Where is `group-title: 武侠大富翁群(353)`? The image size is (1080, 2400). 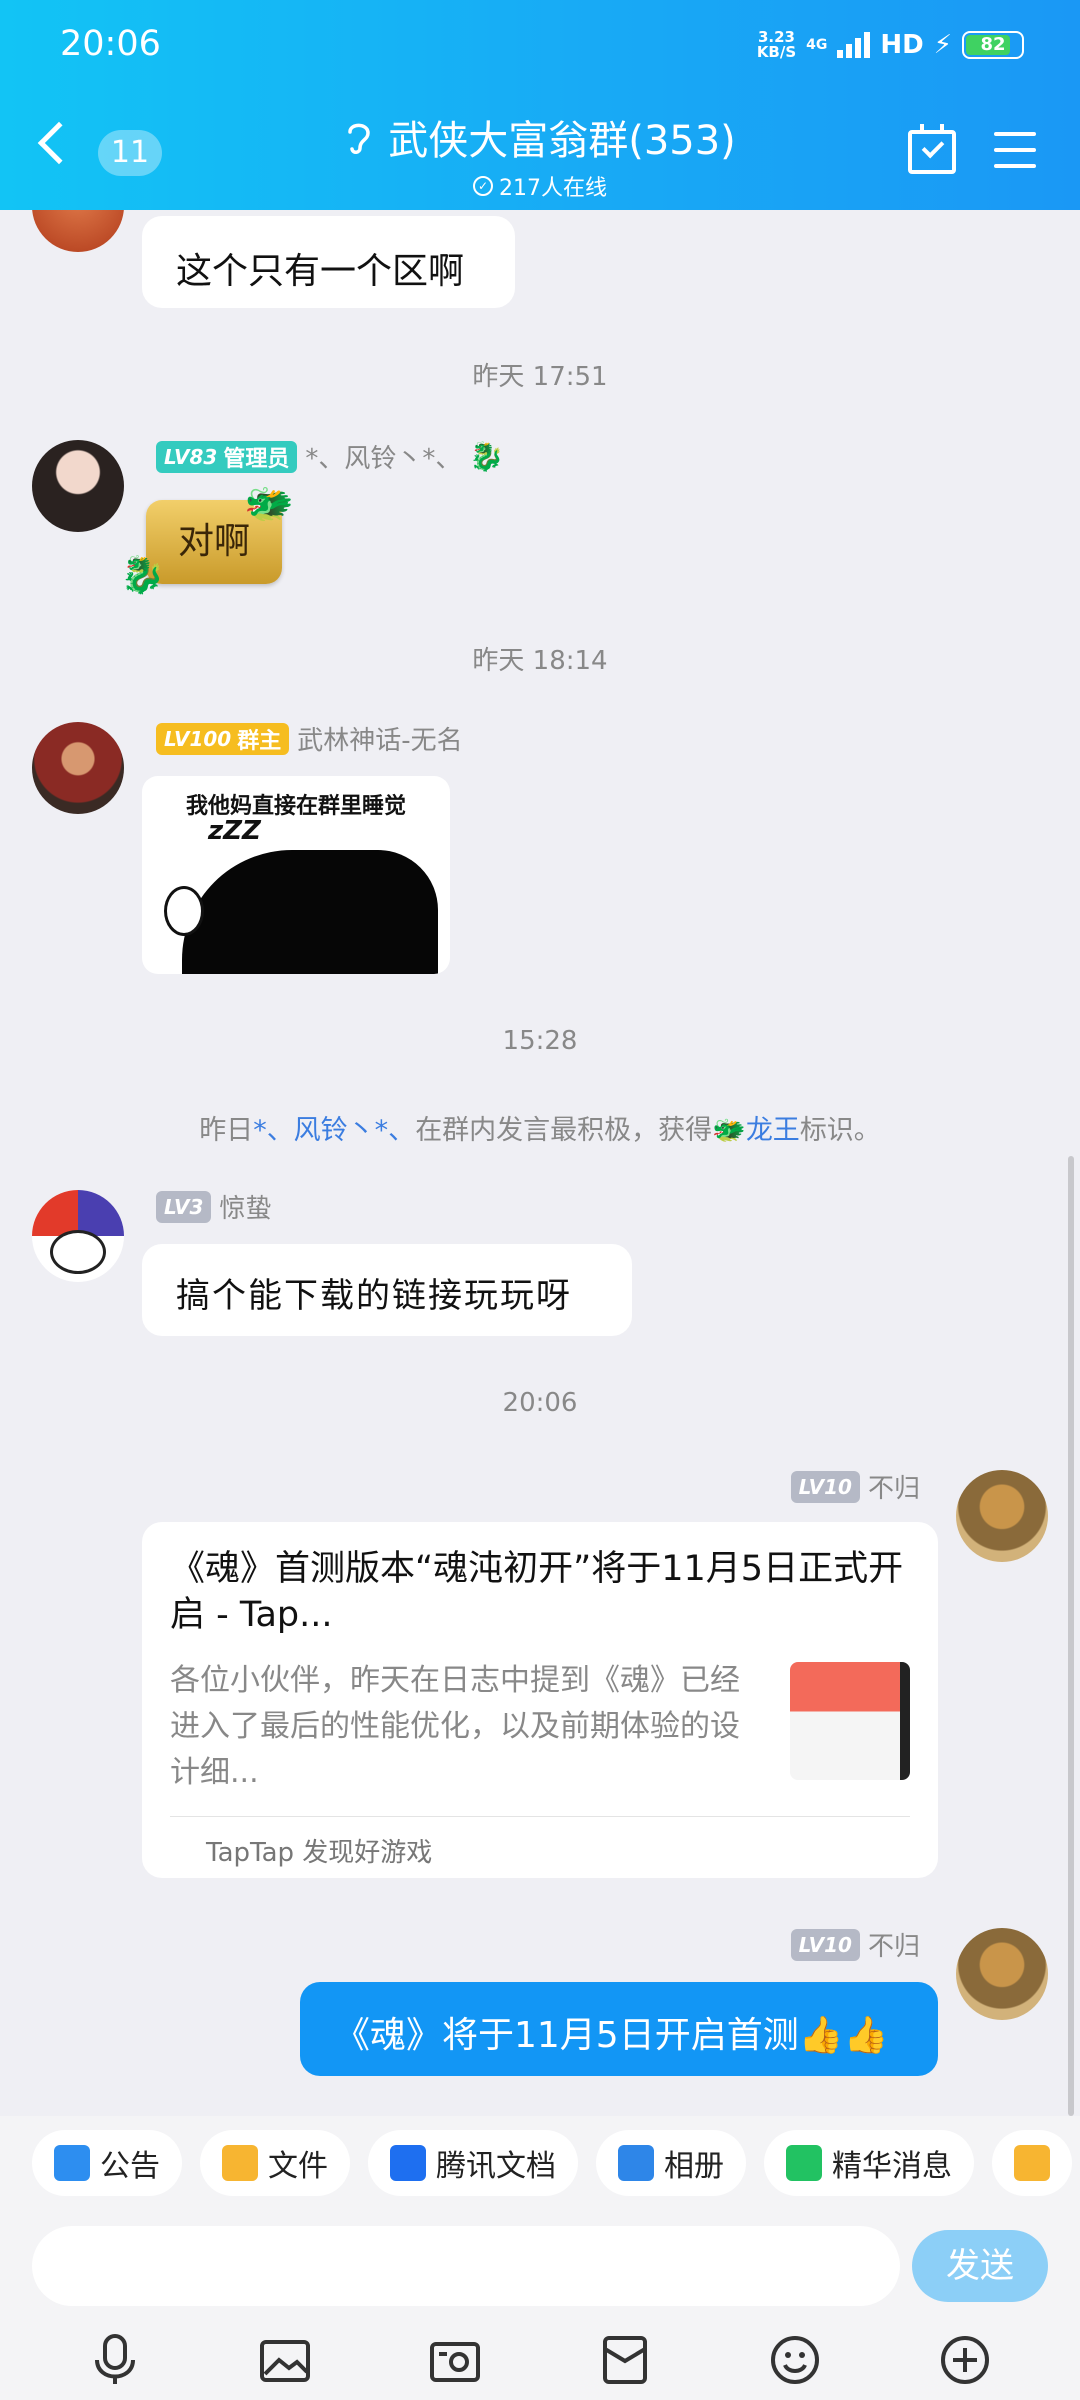 group-title: 武侠大富翁群(353) is located at coordinates (540, 137).